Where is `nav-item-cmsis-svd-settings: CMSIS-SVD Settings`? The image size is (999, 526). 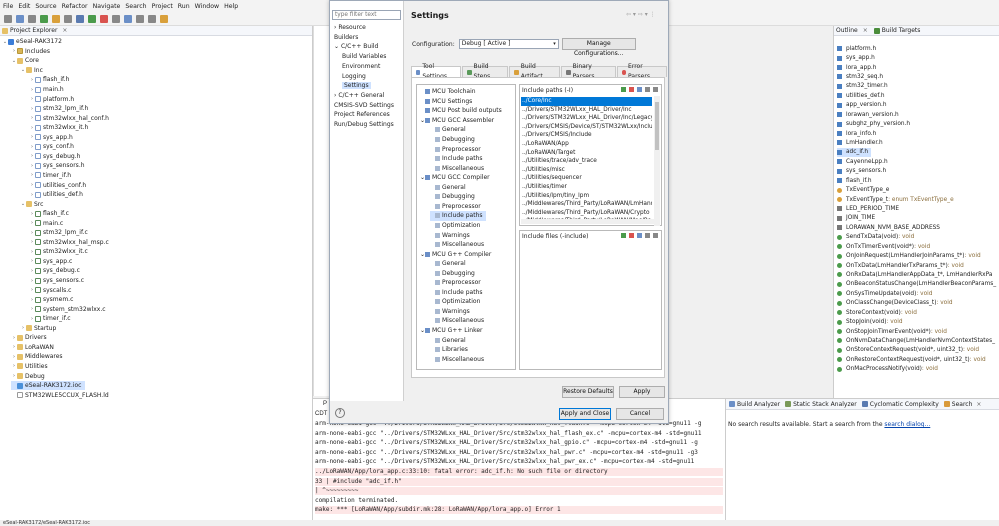
nav-item-cmsis-svd-settings: CMSIS-SVD Settings is located at coordinates (364, 105).